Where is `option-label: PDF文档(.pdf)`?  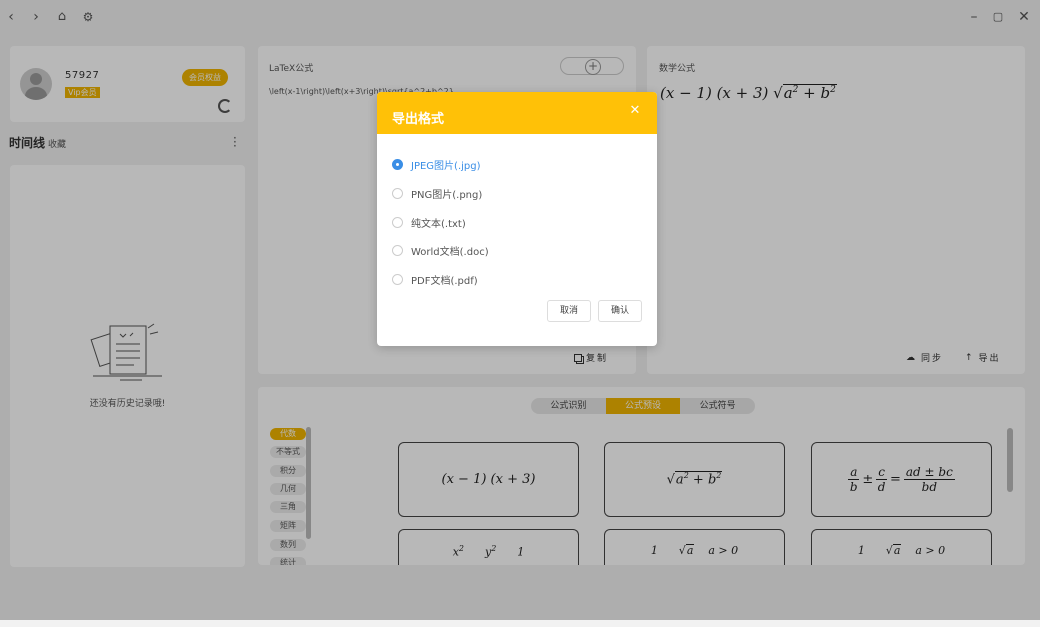 option-label: PDF文档(.pdf) is located at coordinates (444, 279).